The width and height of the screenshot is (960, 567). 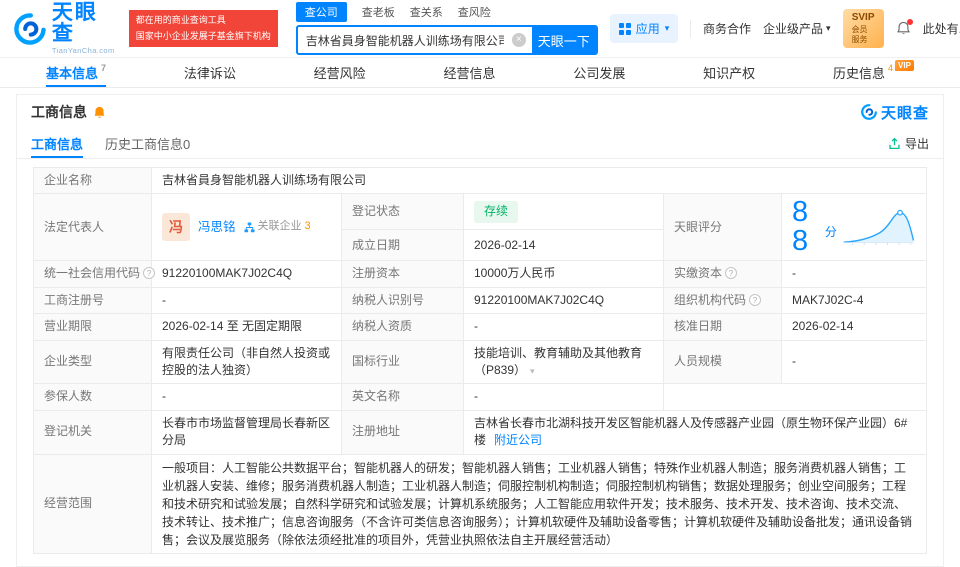 What do you see at coordinates (446, 28) in the screenshot?
I see `search-area: 查公司 查老板 查关系 查风险 × 天眼一下` at bounding box center [446, 28].